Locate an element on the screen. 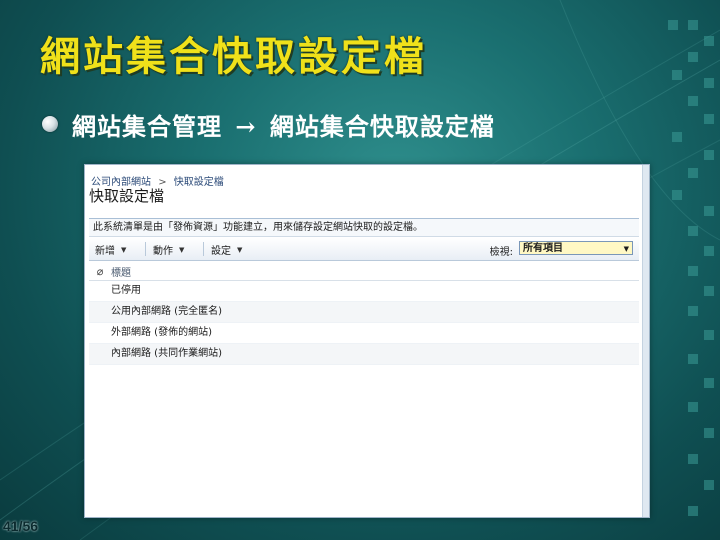  view-label: 檢視: is located at coordinates (501, 252).